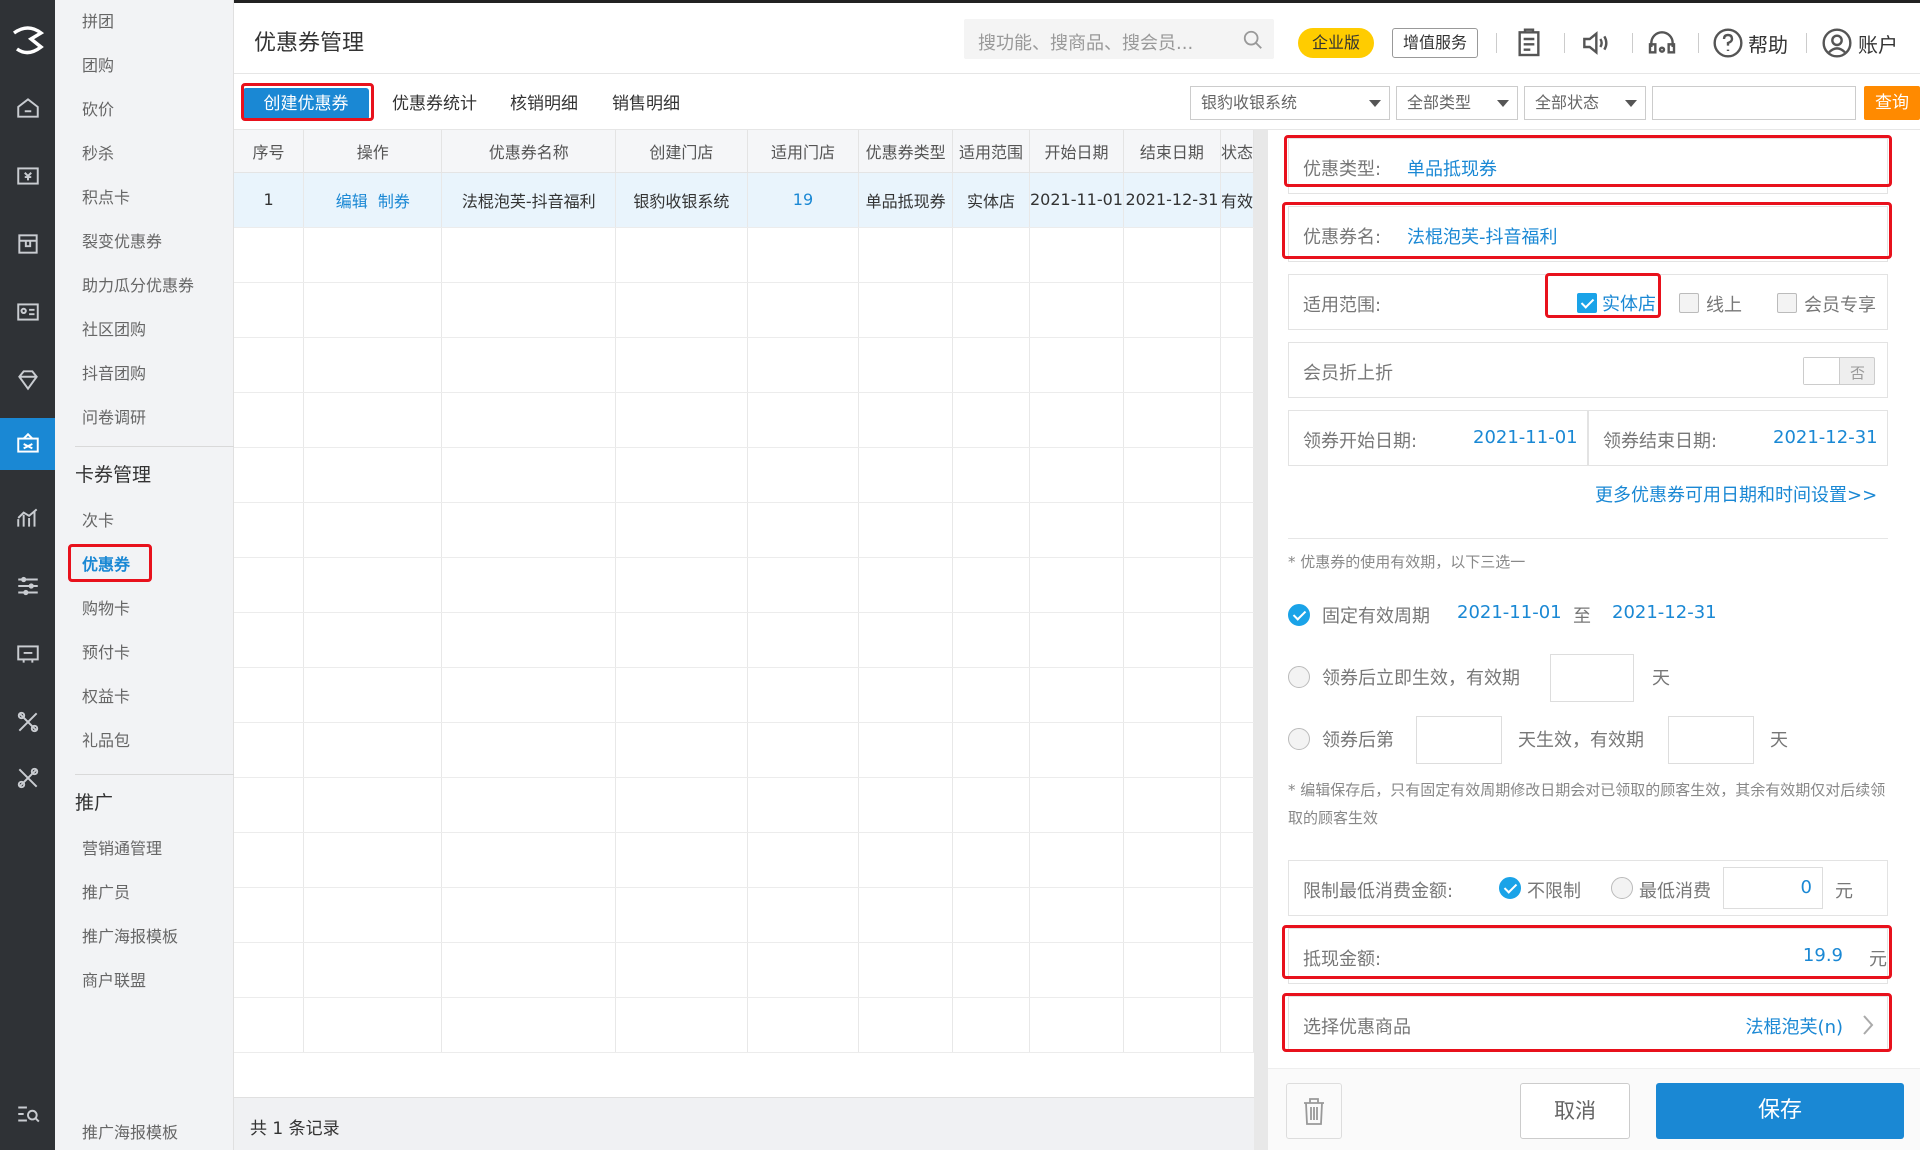  What do you see at coordinates (1806, 887) in the screenshot?
I see `min-spend-value: 0` at bounding box center [1806, 887].